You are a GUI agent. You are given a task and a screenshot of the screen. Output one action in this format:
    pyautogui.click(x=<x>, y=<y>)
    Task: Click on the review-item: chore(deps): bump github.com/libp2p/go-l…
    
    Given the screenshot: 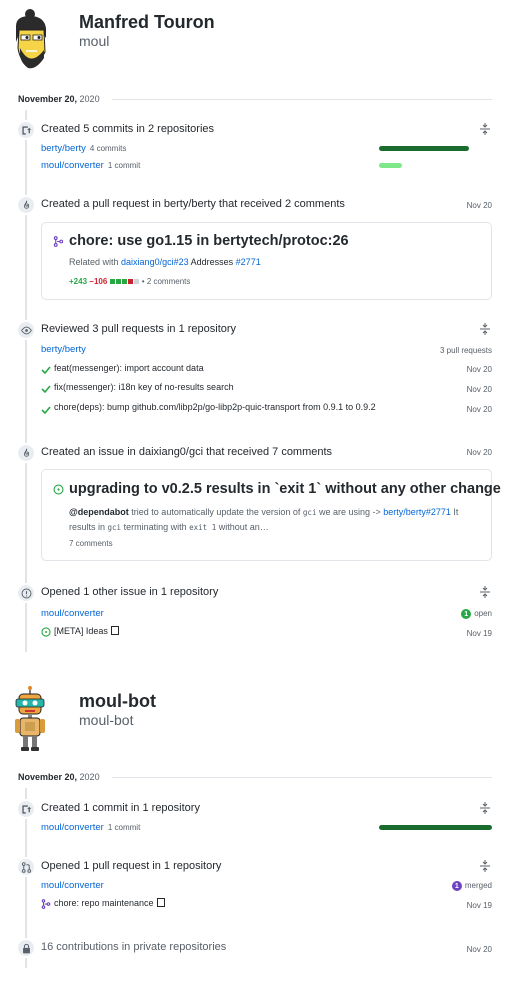 What is the action you would take?
    pyautogui.click(x=215, y=407)
    